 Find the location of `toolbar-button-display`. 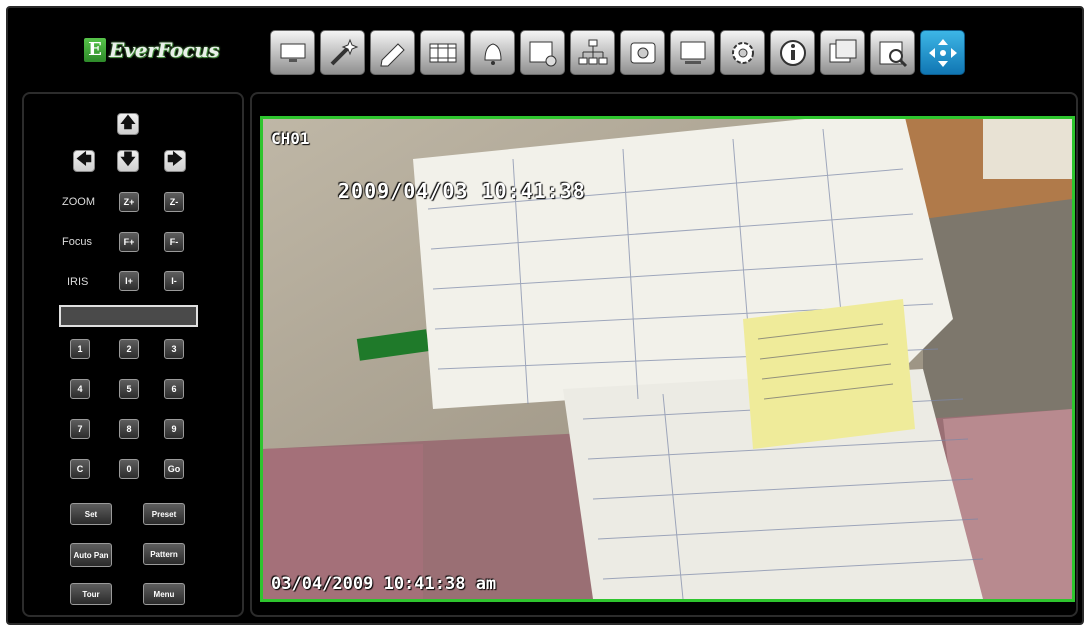

toolbar-button-display is located at coordinates (692, 52).